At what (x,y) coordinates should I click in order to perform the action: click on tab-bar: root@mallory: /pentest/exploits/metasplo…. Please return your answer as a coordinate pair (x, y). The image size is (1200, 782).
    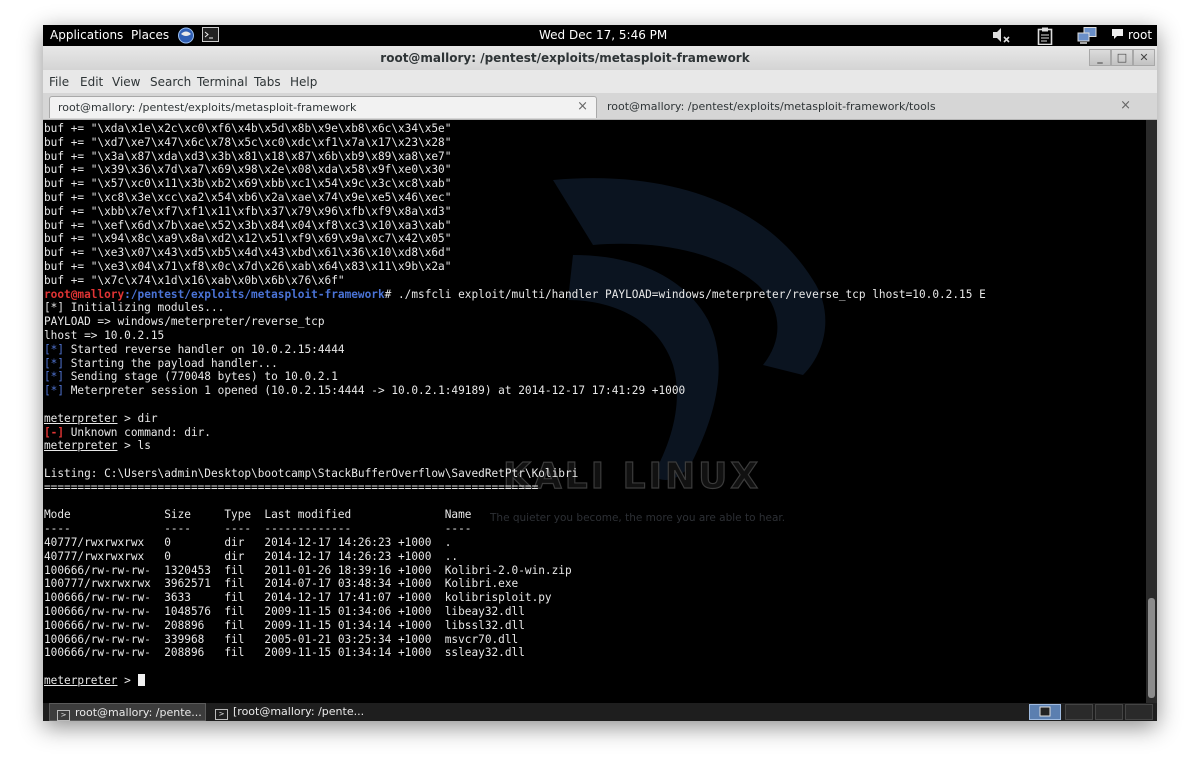
    Looking at the image, I should click on (600, 106).